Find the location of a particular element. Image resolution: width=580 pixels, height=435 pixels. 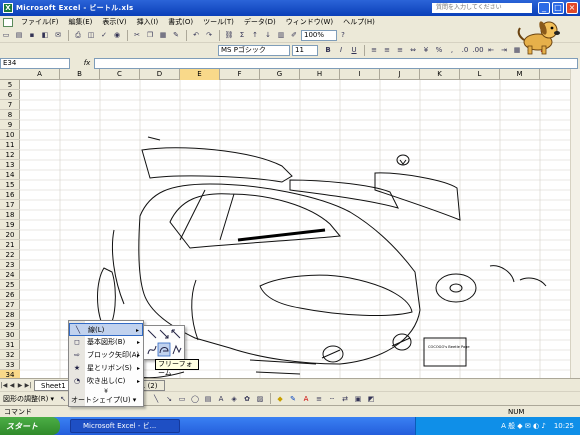

column-header: F is located at coordinates (240, 74).